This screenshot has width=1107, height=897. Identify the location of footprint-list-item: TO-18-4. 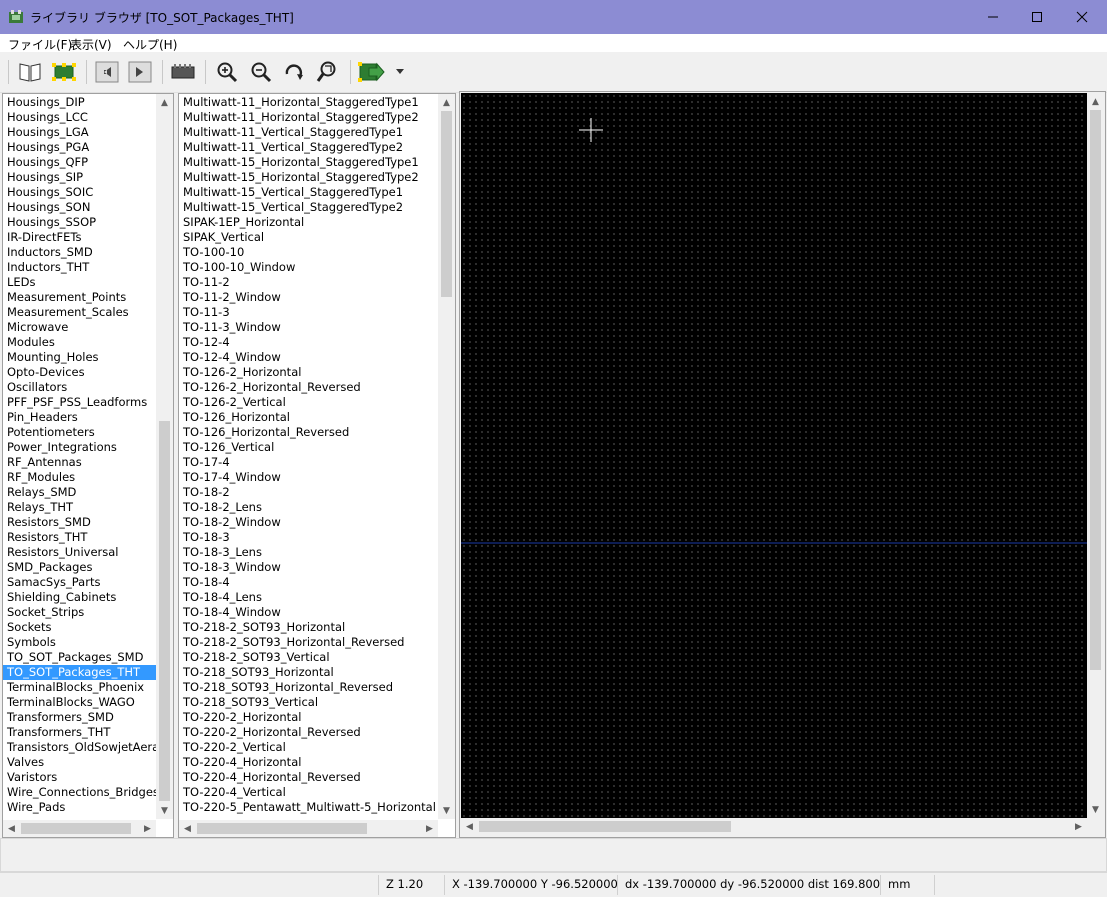
(308, 582).